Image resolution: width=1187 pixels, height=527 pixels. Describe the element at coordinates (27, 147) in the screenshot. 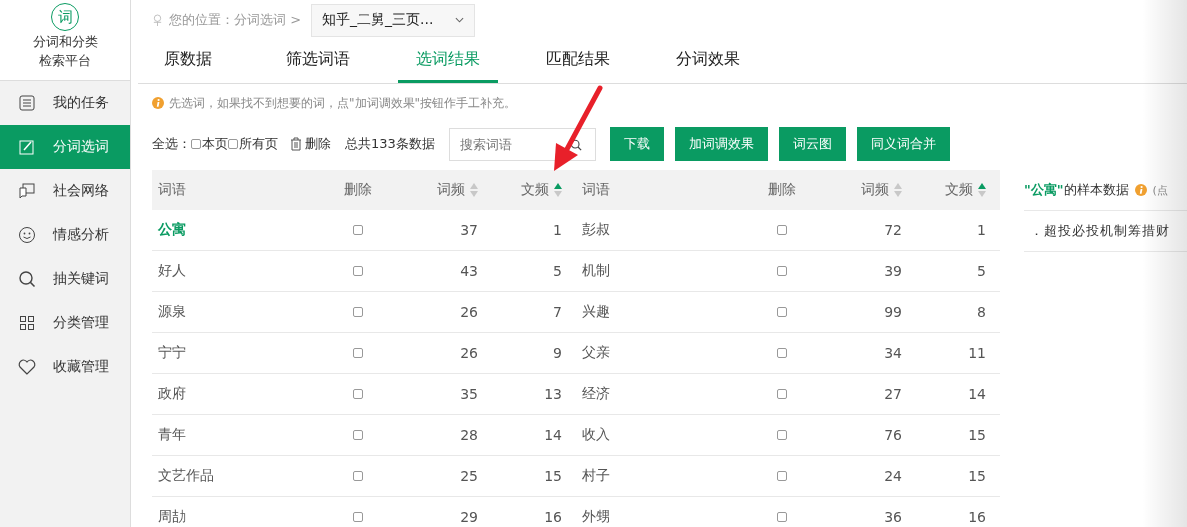

I see `edit-icon` at that location.